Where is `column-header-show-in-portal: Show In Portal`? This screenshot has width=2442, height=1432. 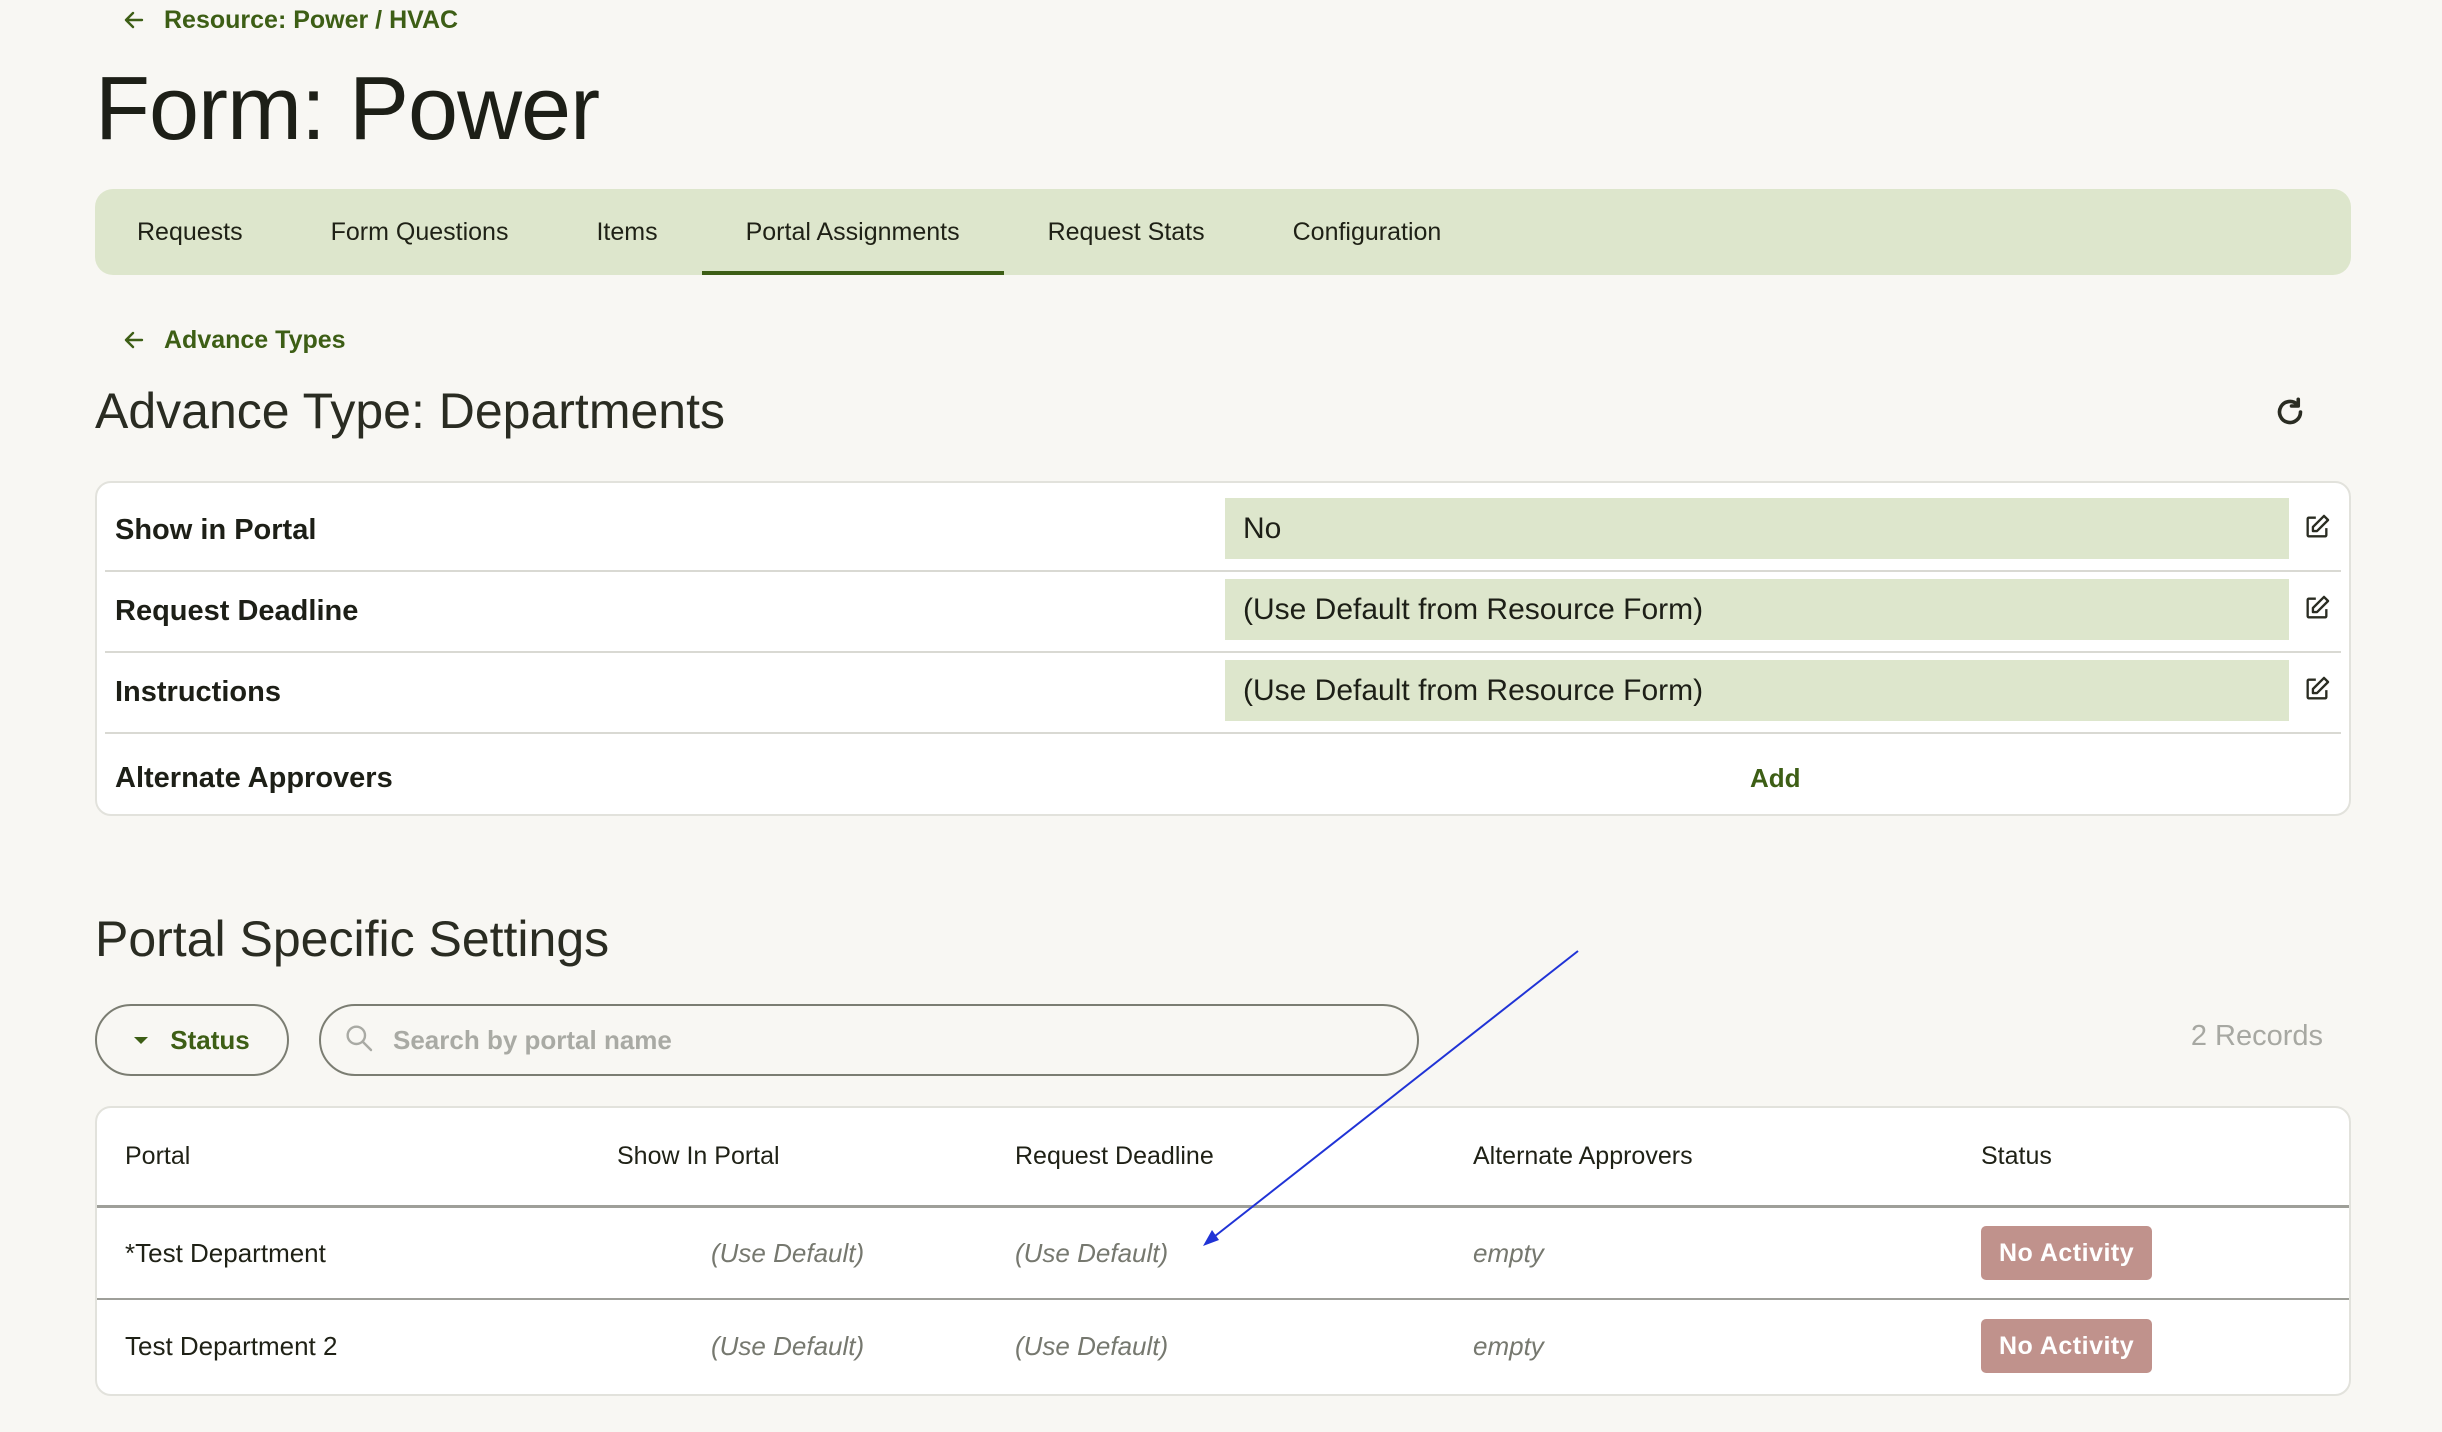
column-header-show-in-portal: Show In Portal is located at coordinates (698, 1156).